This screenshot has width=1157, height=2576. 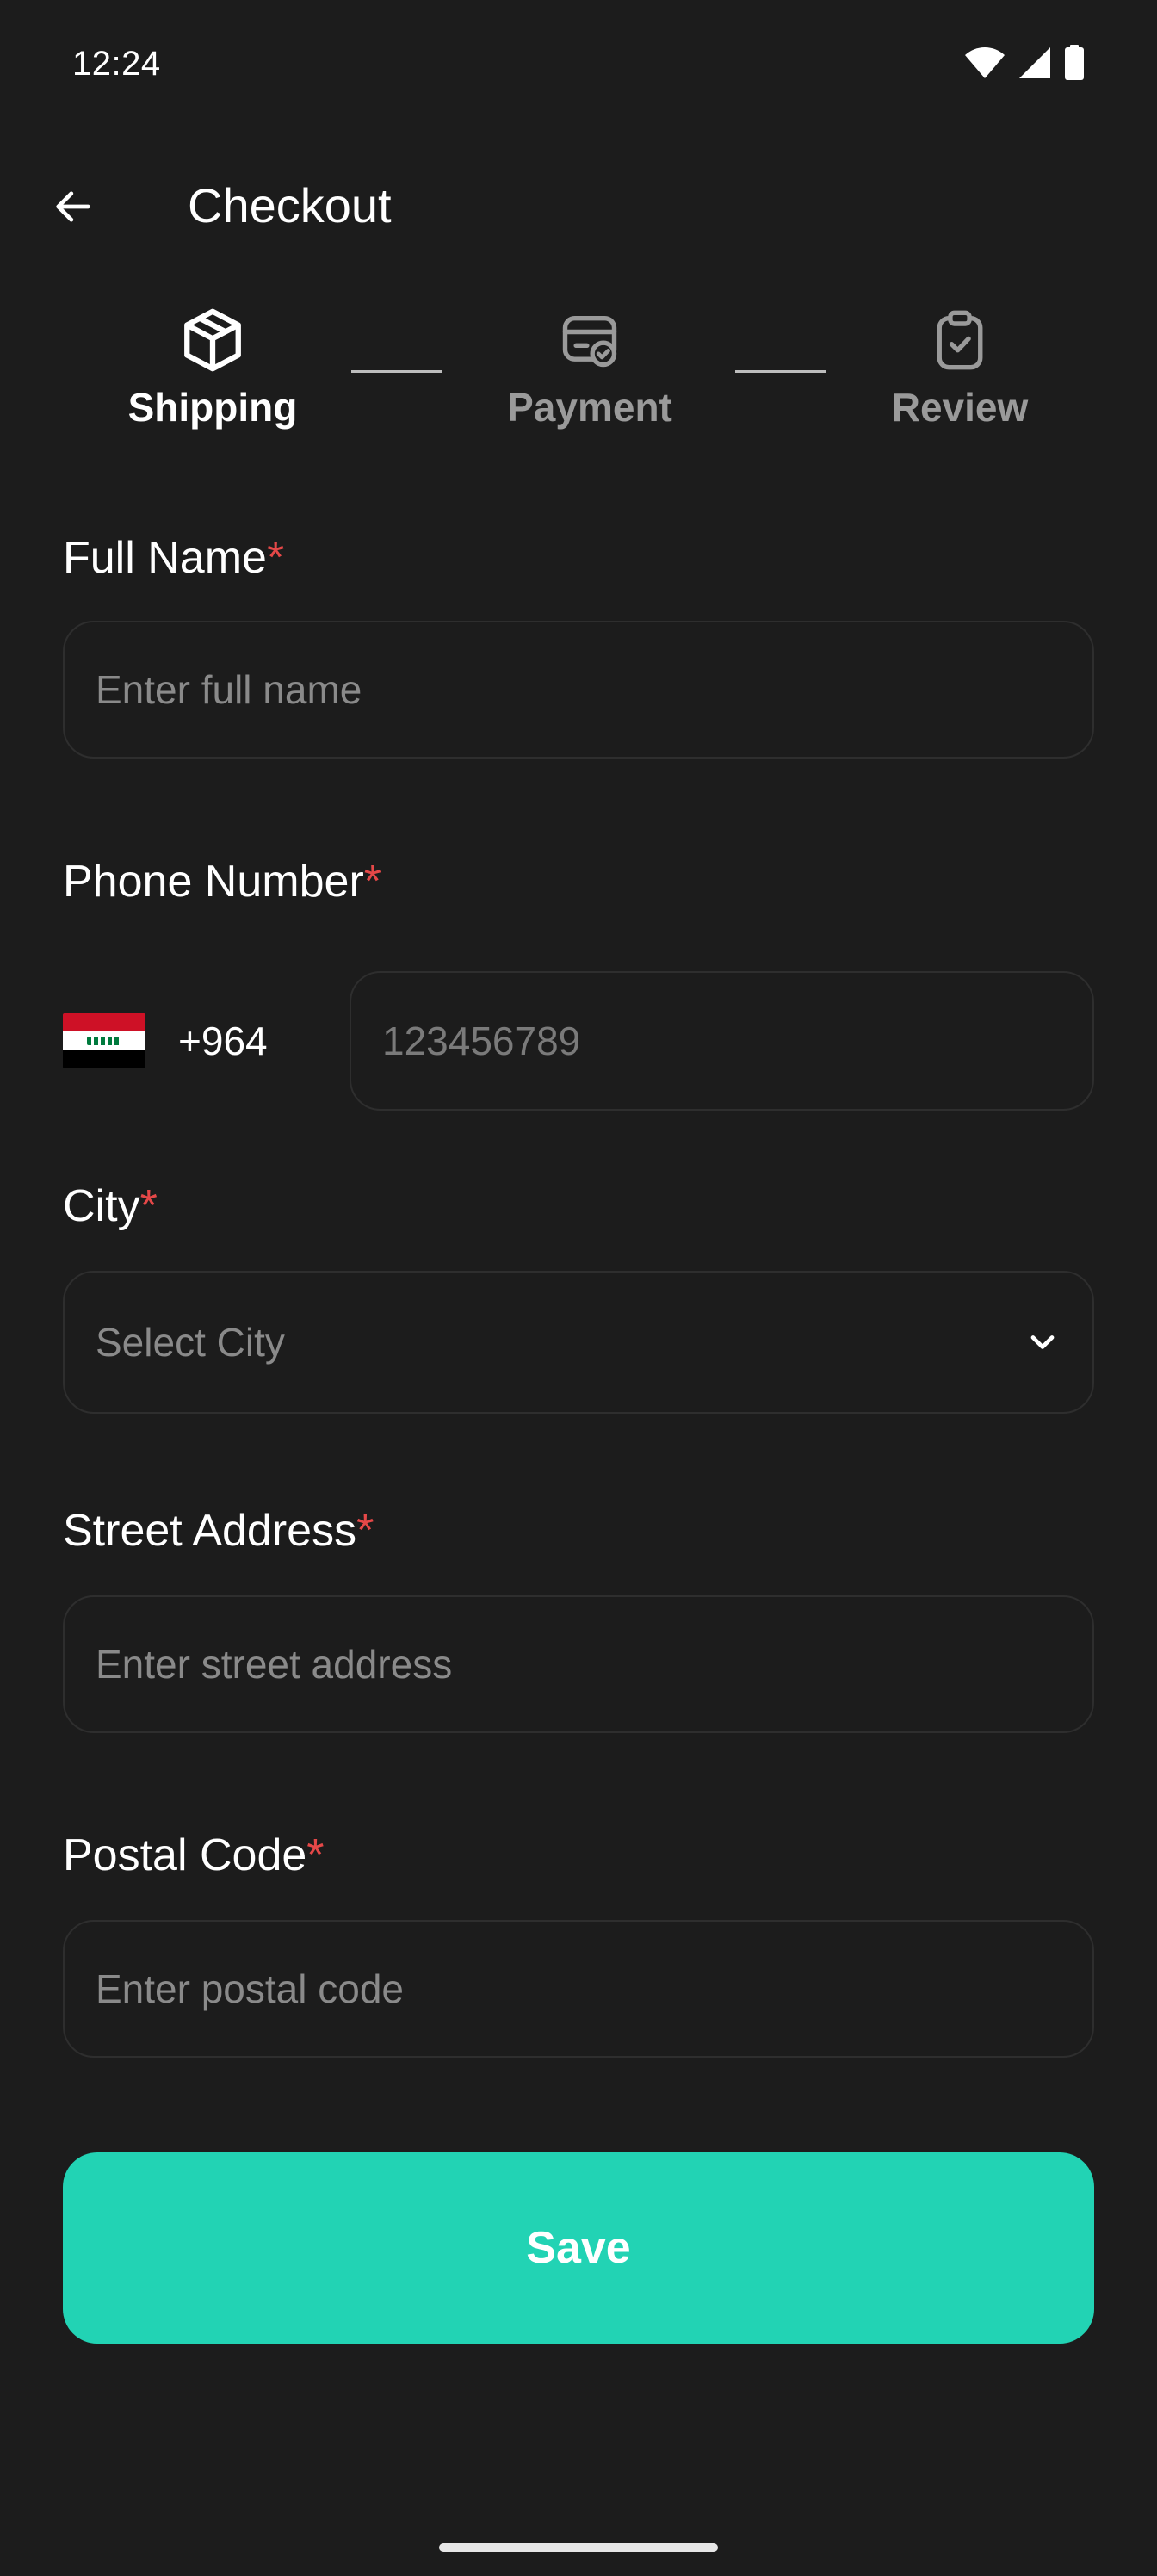 What do you see at coordinates (213, 340) in the screenshot?
I see `box-icon` at bounding box center [213, 340].